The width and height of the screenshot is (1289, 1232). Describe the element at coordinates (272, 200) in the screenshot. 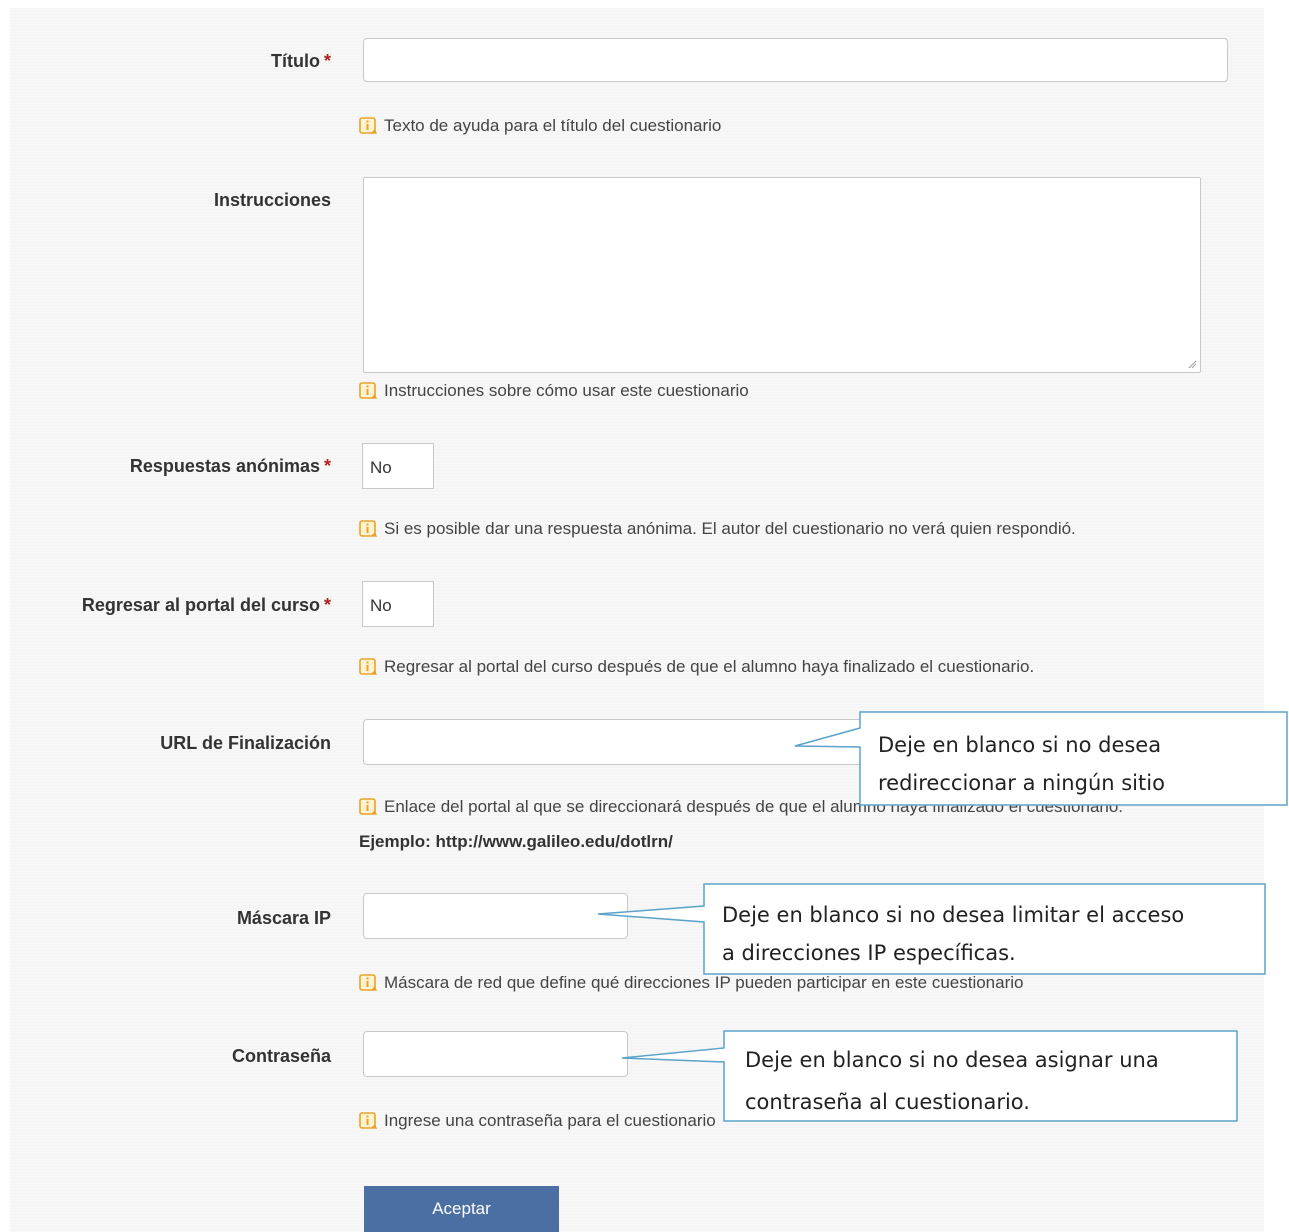

I see `instrucciones-label: Instrucciones` at that location.